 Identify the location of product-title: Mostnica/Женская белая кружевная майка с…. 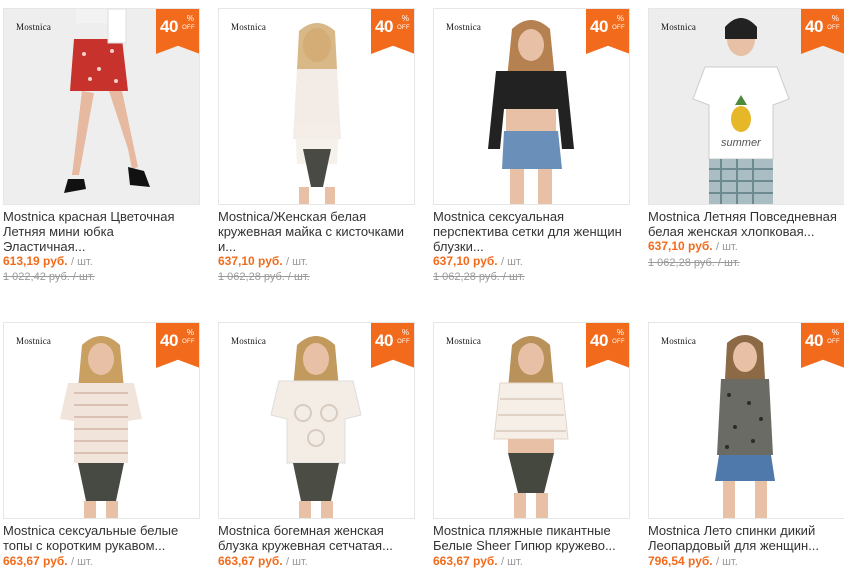
(316, 231).